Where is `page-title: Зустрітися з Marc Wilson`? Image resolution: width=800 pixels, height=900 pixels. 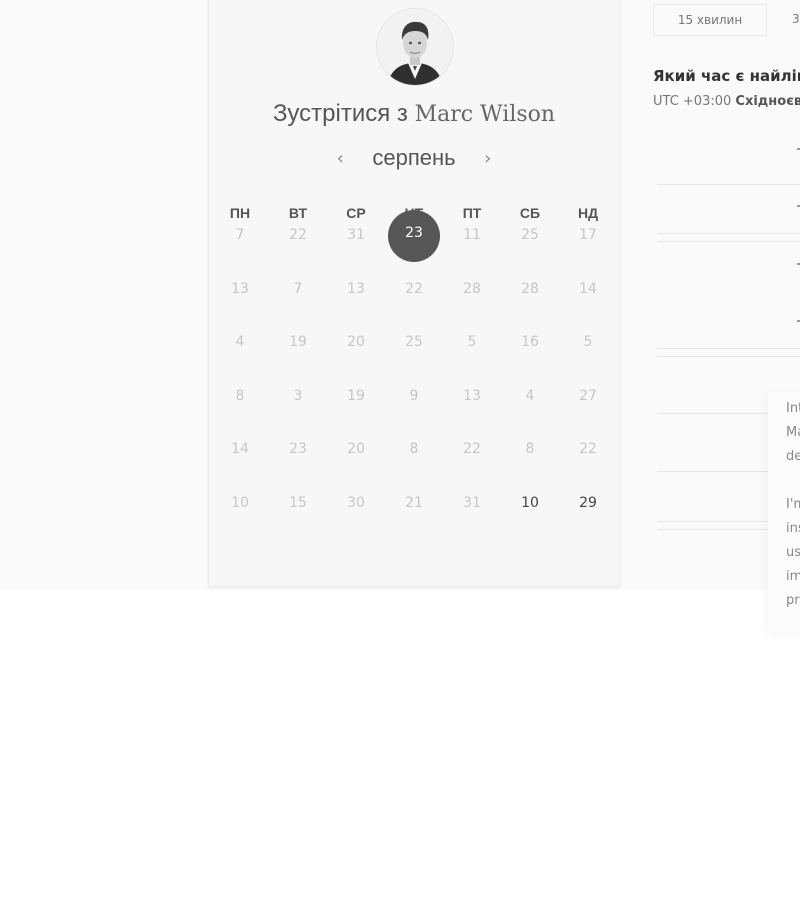
page-title: Зустрітися з Marc Wilson is located at coordinates (414, 114).